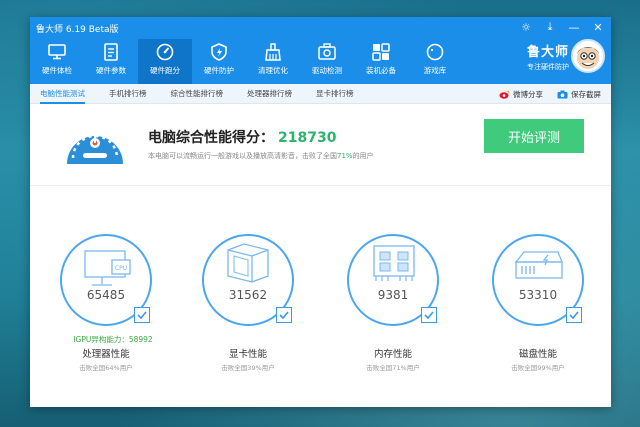  I want to click on weibo-share-button: 微博分享, so click(521, 94).